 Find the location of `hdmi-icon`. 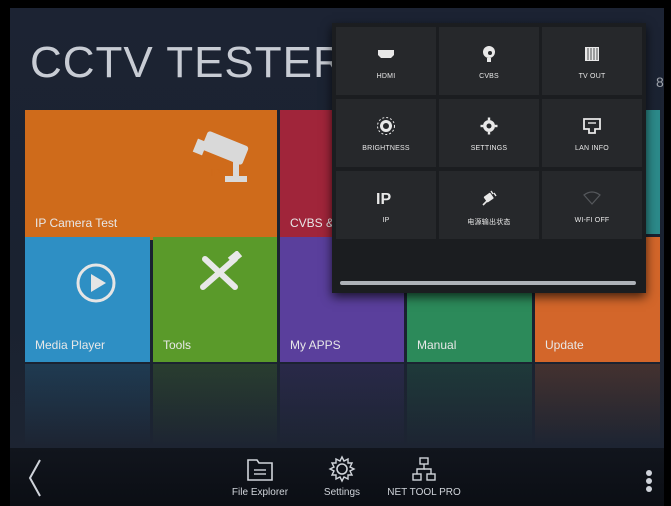

hdmi-icon is located at coordinates (386, 54).